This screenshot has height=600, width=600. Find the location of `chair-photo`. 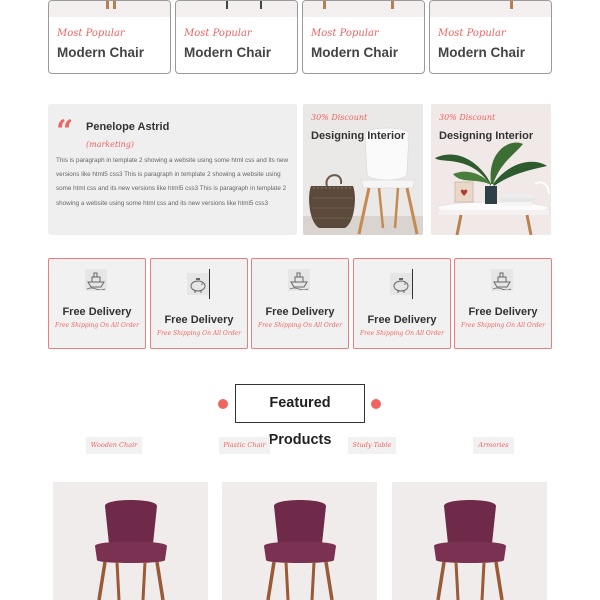

chair-photo is located at coordinates (363, 169).